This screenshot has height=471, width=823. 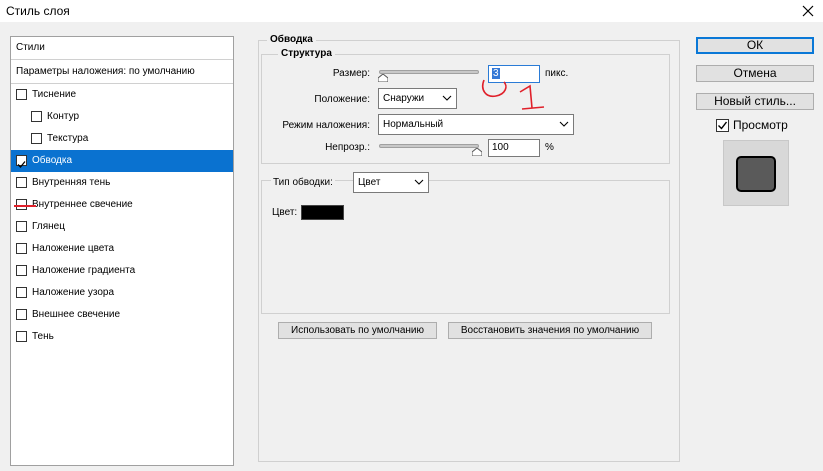 I want to click on annotation-underline, so click(x=25, y=206).